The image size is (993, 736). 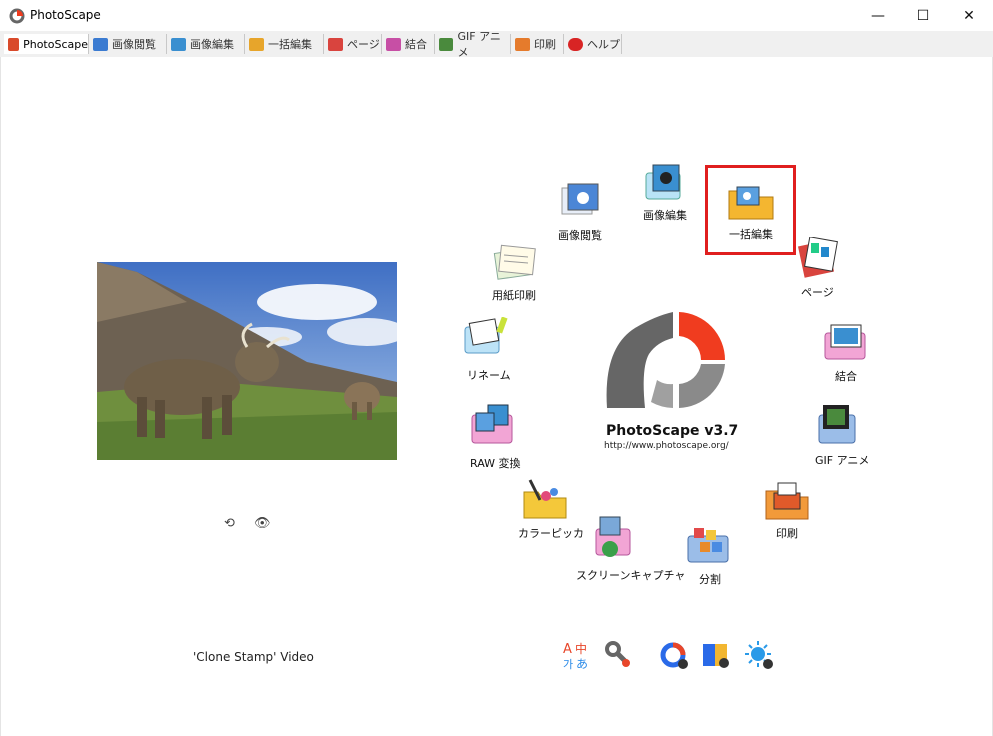 What do you see at coordinates (580, 235) in the screenshot?
I see `launcher-label: 画像閲覧` at bounding box center [580, 235].